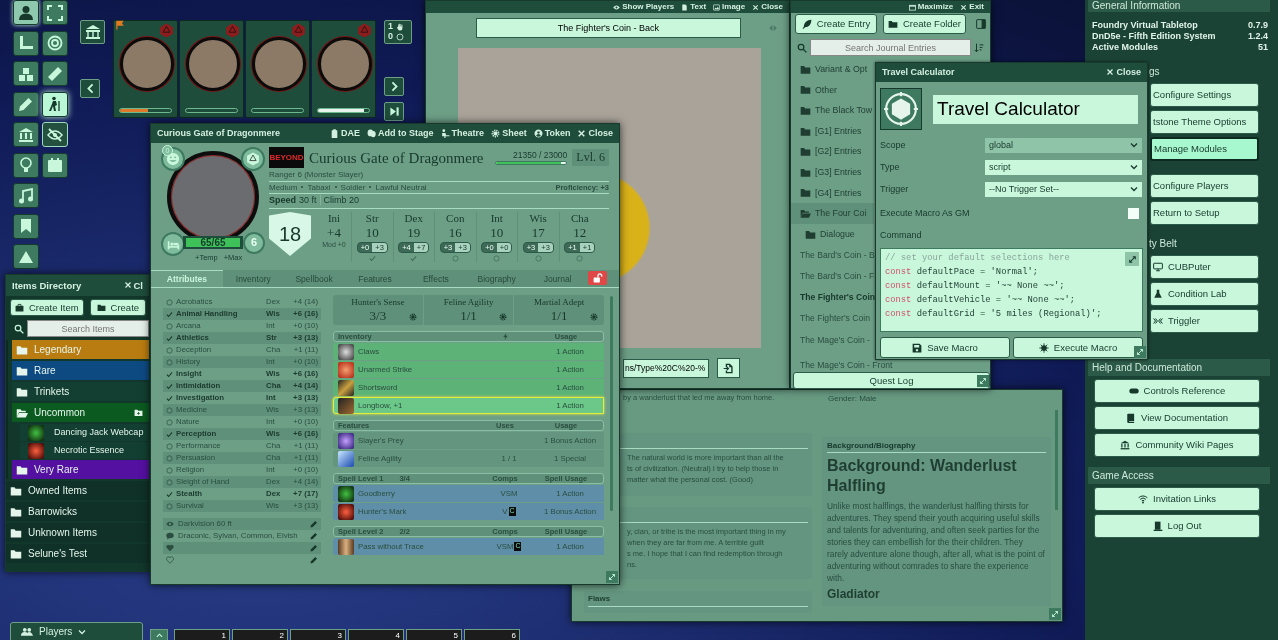  I want to click on folder-row: [G4] Entries, so click(832, 193).